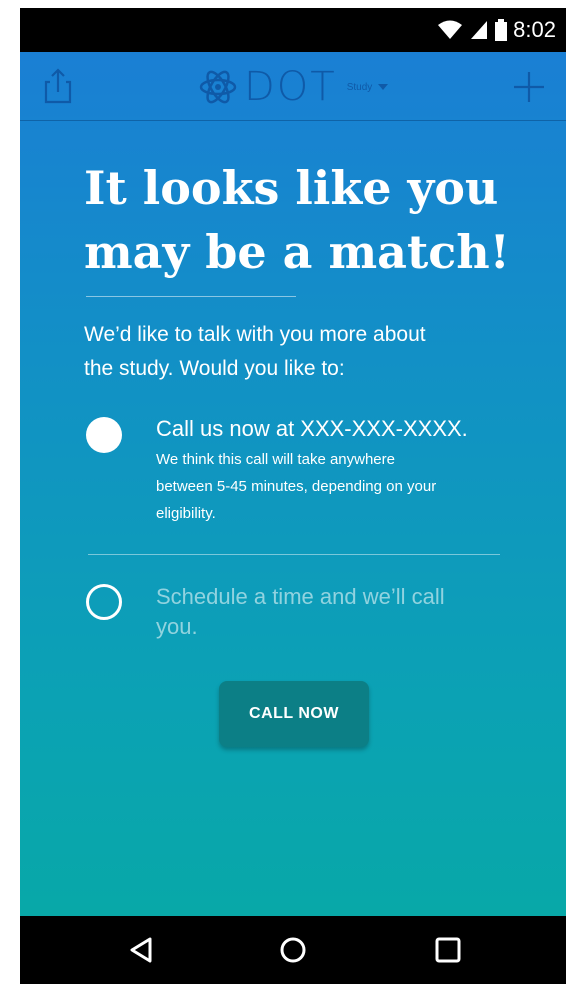 This screenshot has height=988, width=571. Describe the element at coordinates (450, 29) in the screenshot. I see `wifi-icon` at that location.